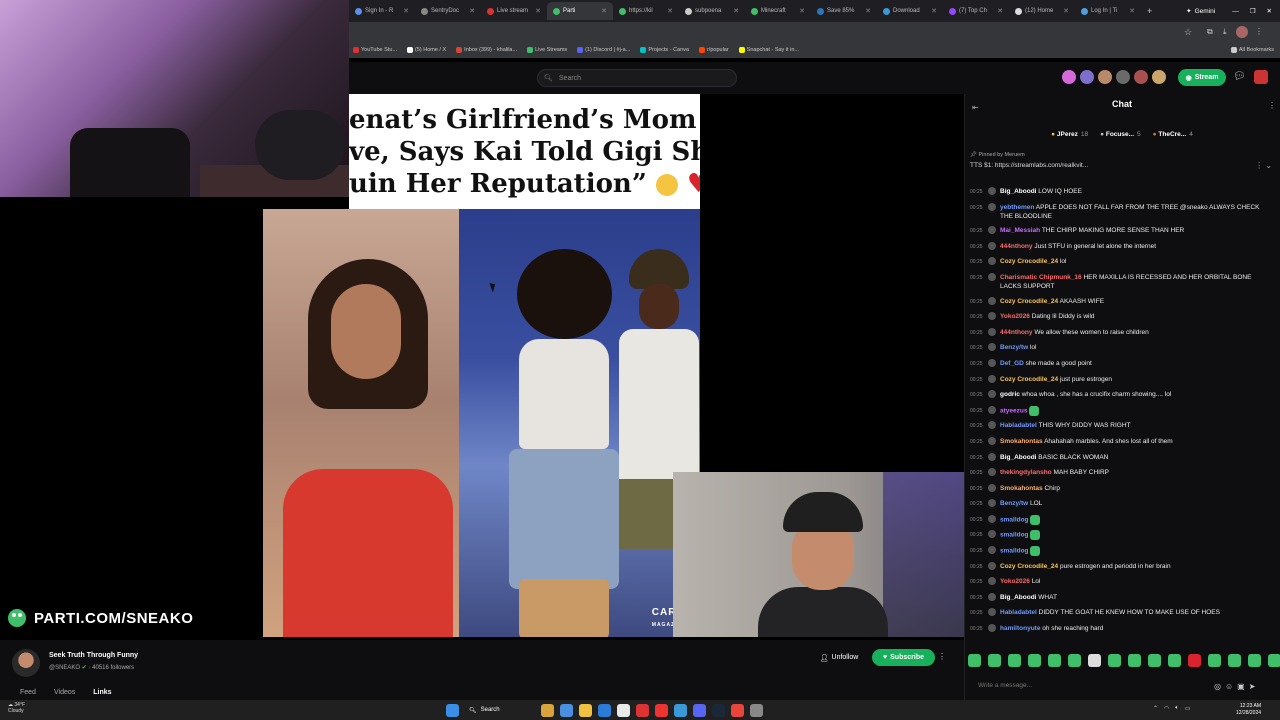 The width and height of the screenshot is (1280, 720). What do you see at coordinates (1253, 11) in the screenshot?
I see `maximize-icon: ❐` at bounding box center [1253, 11].